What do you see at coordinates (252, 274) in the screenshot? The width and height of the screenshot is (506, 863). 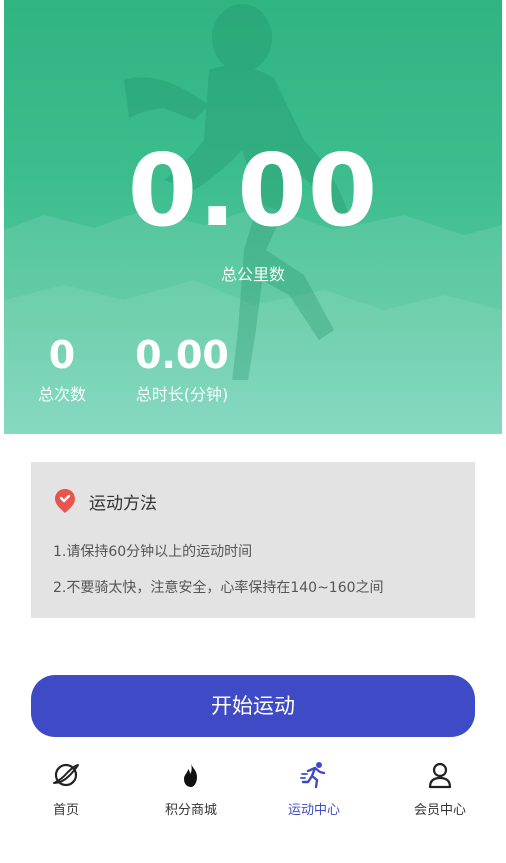 I see `total-distance-label: 总公里数` at bounding box center [252, 274].